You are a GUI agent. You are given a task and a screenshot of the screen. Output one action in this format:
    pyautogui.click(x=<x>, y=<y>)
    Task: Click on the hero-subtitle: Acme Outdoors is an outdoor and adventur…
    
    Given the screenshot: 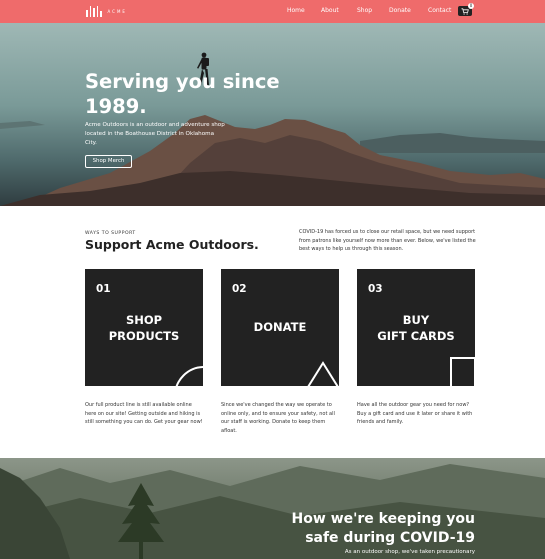 What is the action you would take?
    pyautogui.click(x=155, y=134)
    